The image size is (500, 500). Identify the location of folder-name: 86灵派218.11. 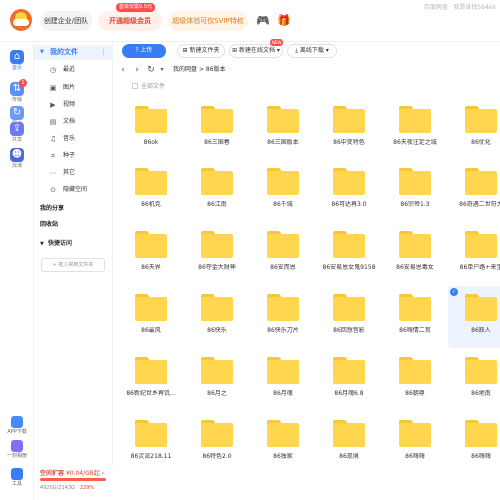
(151, 456).